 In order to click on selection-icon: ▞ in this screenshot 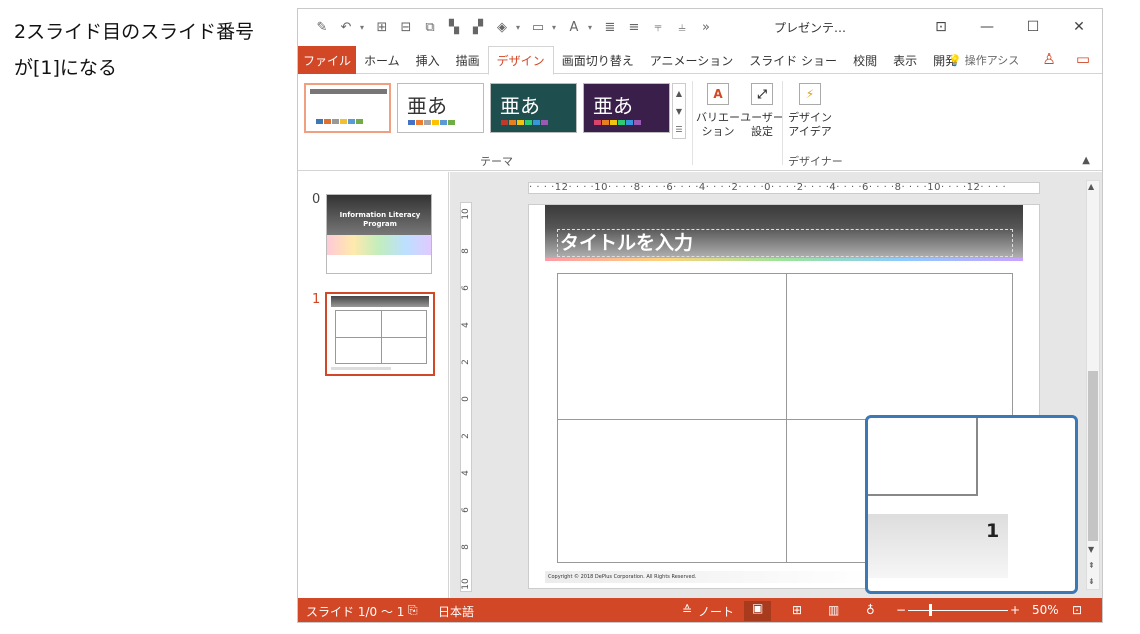, I will do `click(478, 27)`.